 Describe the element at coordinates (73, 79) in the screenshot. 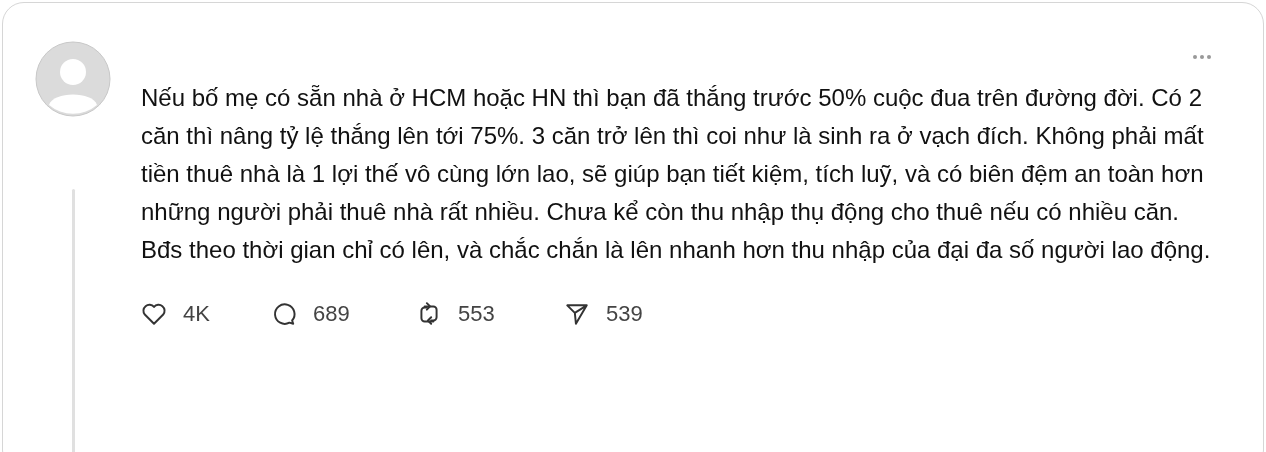

I see `avatar-icon` at that location.